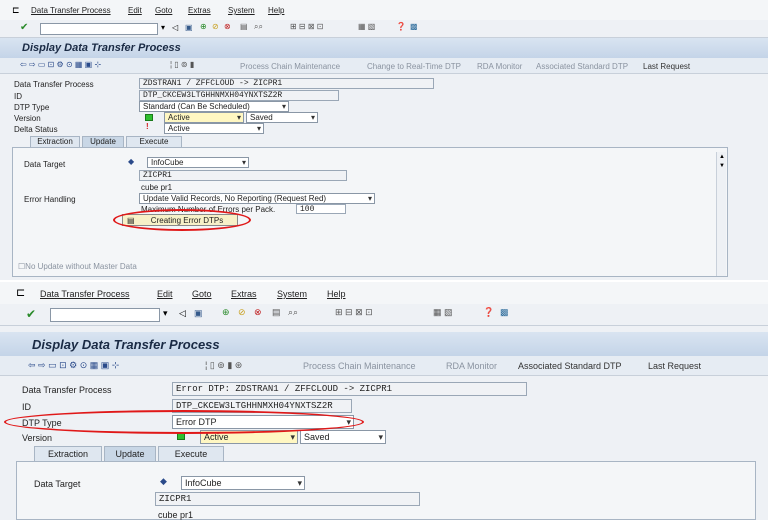 Image resolution: width=768 pixels, height=520 pixels. Describe the element at coordinates (204, 117) in the screenshot. I see `version-select: Active ▾` at that location.